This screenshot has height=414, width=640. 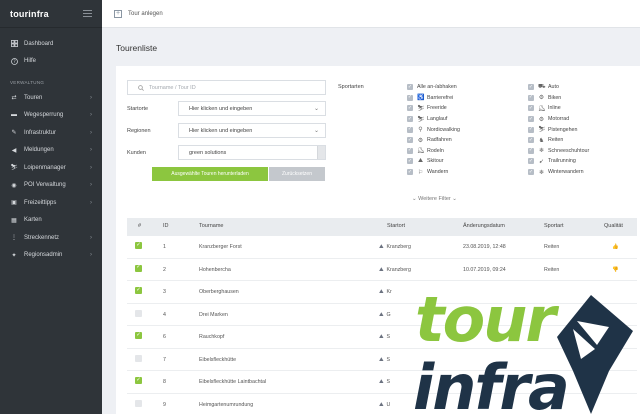 I want to click on sidebar-item-label: Loipenmanager, so click(x=45, y=167).